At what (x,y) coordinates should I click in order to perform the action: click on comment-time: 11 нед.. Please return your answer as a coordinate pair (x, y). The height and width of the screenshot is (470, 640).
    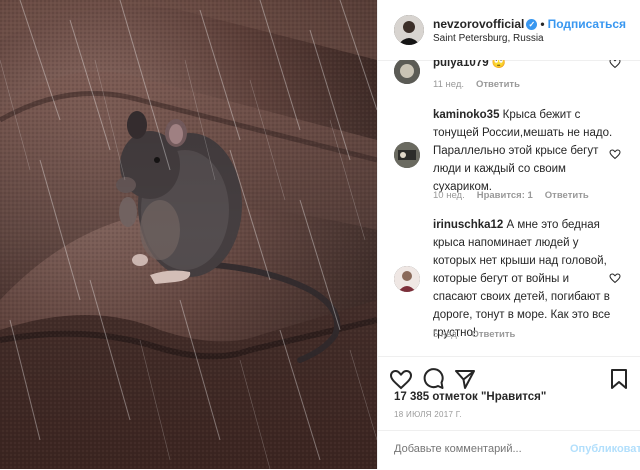
    Looking at the image, I should click on (448, 84).